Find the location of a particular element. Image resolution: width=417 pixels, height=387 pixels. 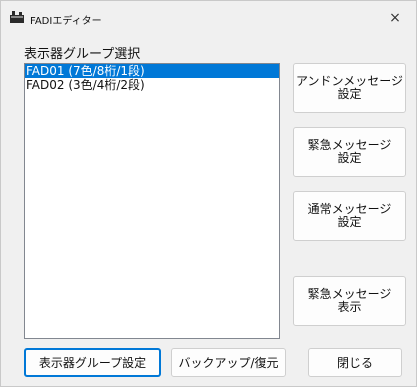

title-bar: FADIエディター × is located at coordinates (208, 18).